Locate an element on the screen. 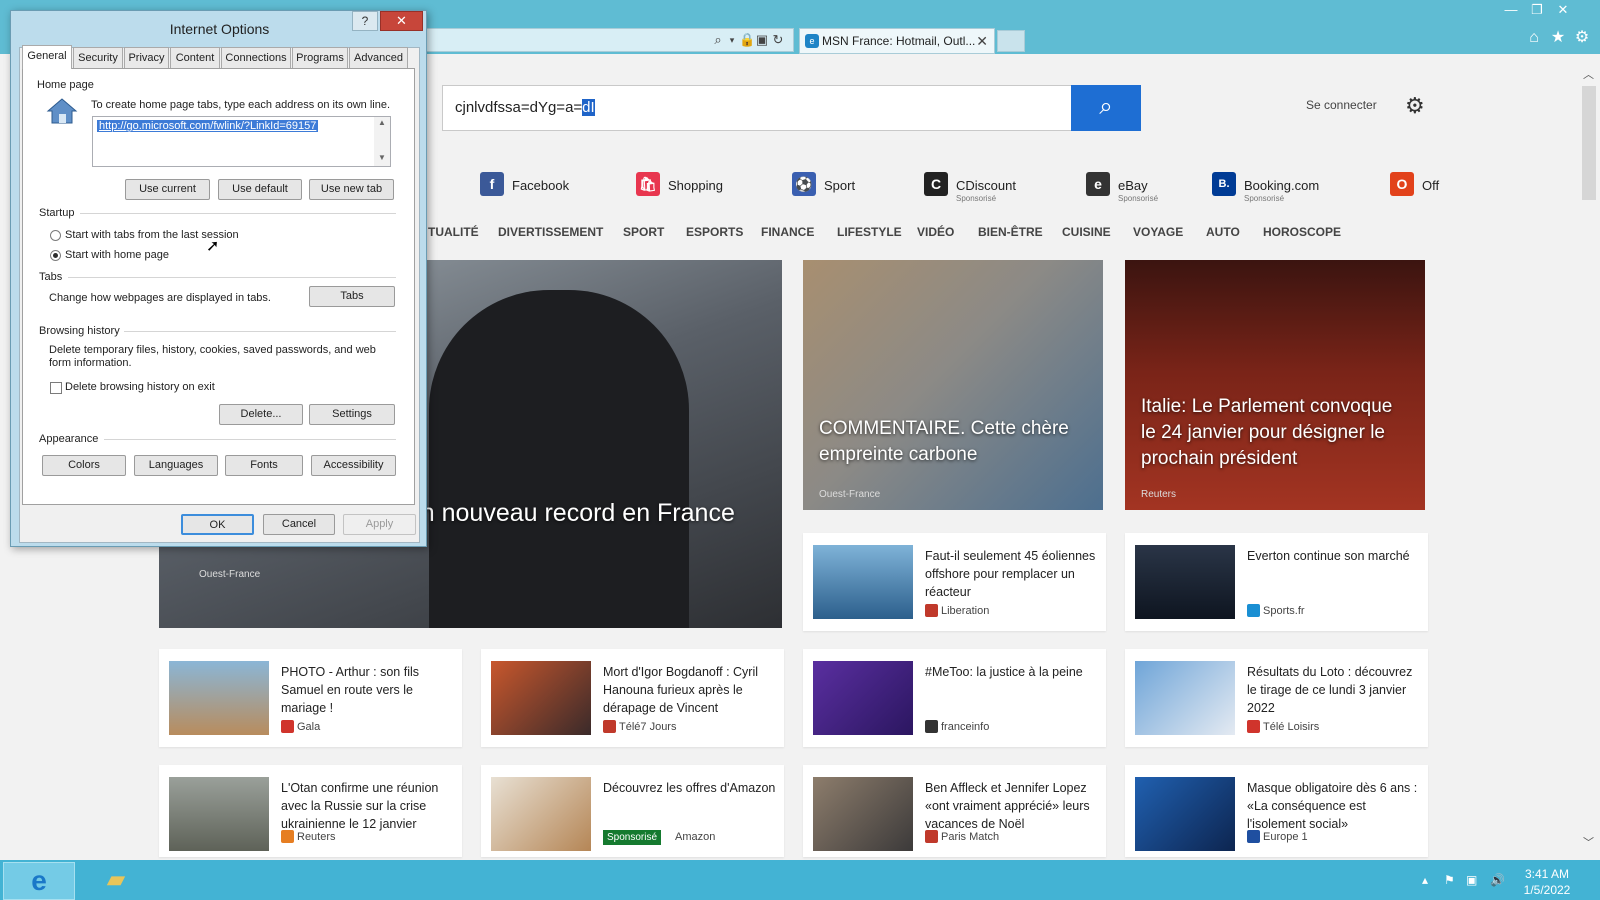 This screenshot has width=1600, height=900. tab-programs: Programs is located at coordinates (320, 57).